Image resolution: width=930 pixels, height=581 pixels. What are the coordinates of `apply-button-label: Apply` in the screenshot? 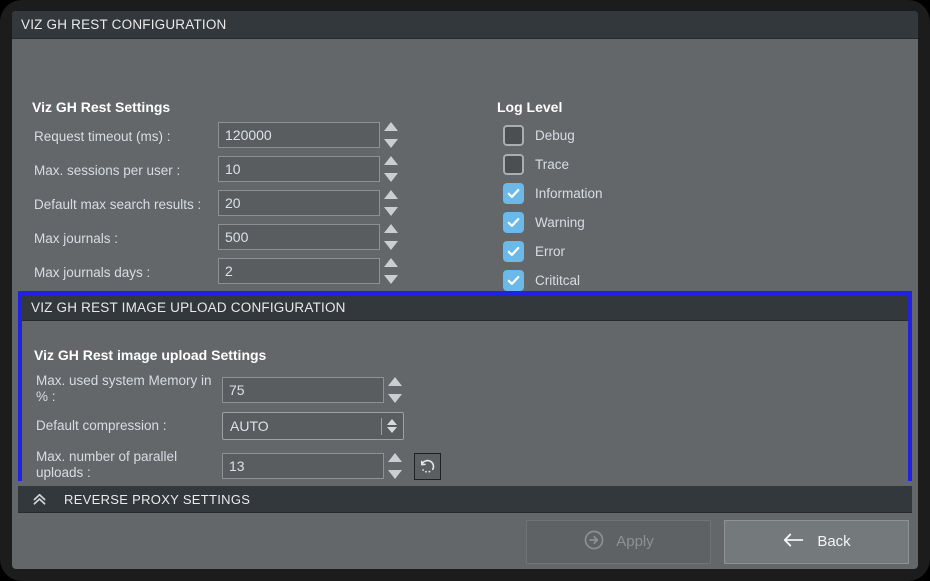 It's located at (635, 541).